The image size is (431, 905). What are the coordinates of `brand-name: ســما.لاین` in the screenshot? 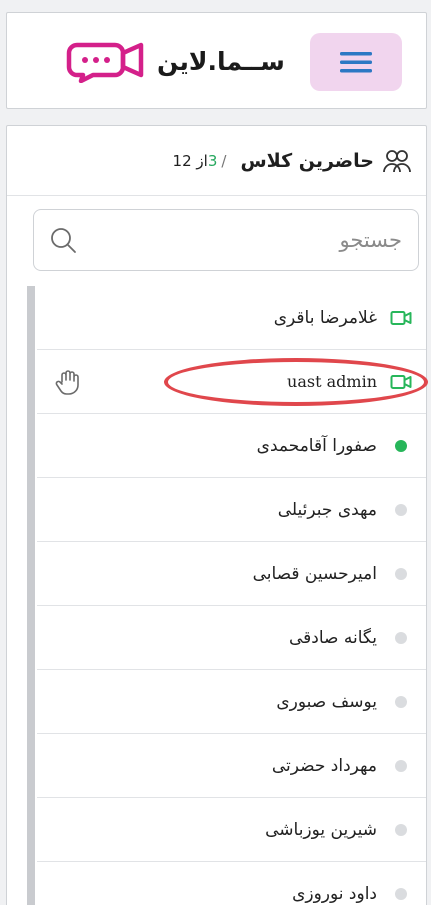 It's located at (221, 61).